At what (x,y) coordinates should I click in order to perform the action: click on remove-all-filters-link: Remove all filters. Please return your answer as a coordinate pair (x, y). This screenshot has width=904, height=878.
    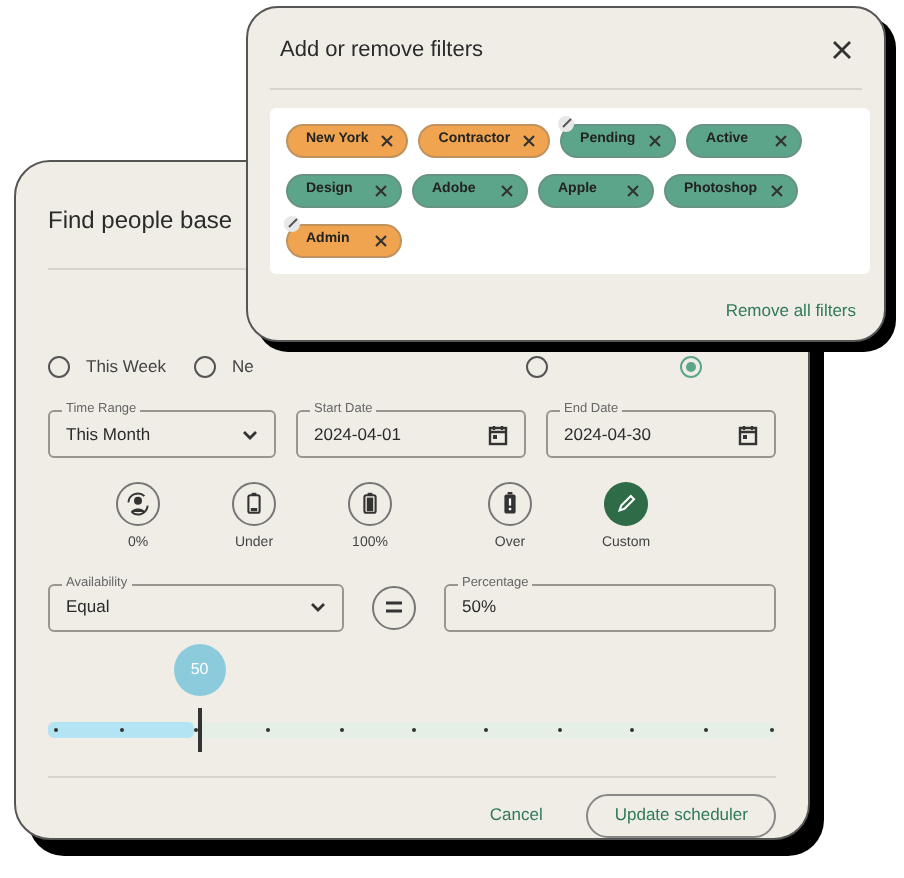
    Looking at the image, I should click on (790, 310).